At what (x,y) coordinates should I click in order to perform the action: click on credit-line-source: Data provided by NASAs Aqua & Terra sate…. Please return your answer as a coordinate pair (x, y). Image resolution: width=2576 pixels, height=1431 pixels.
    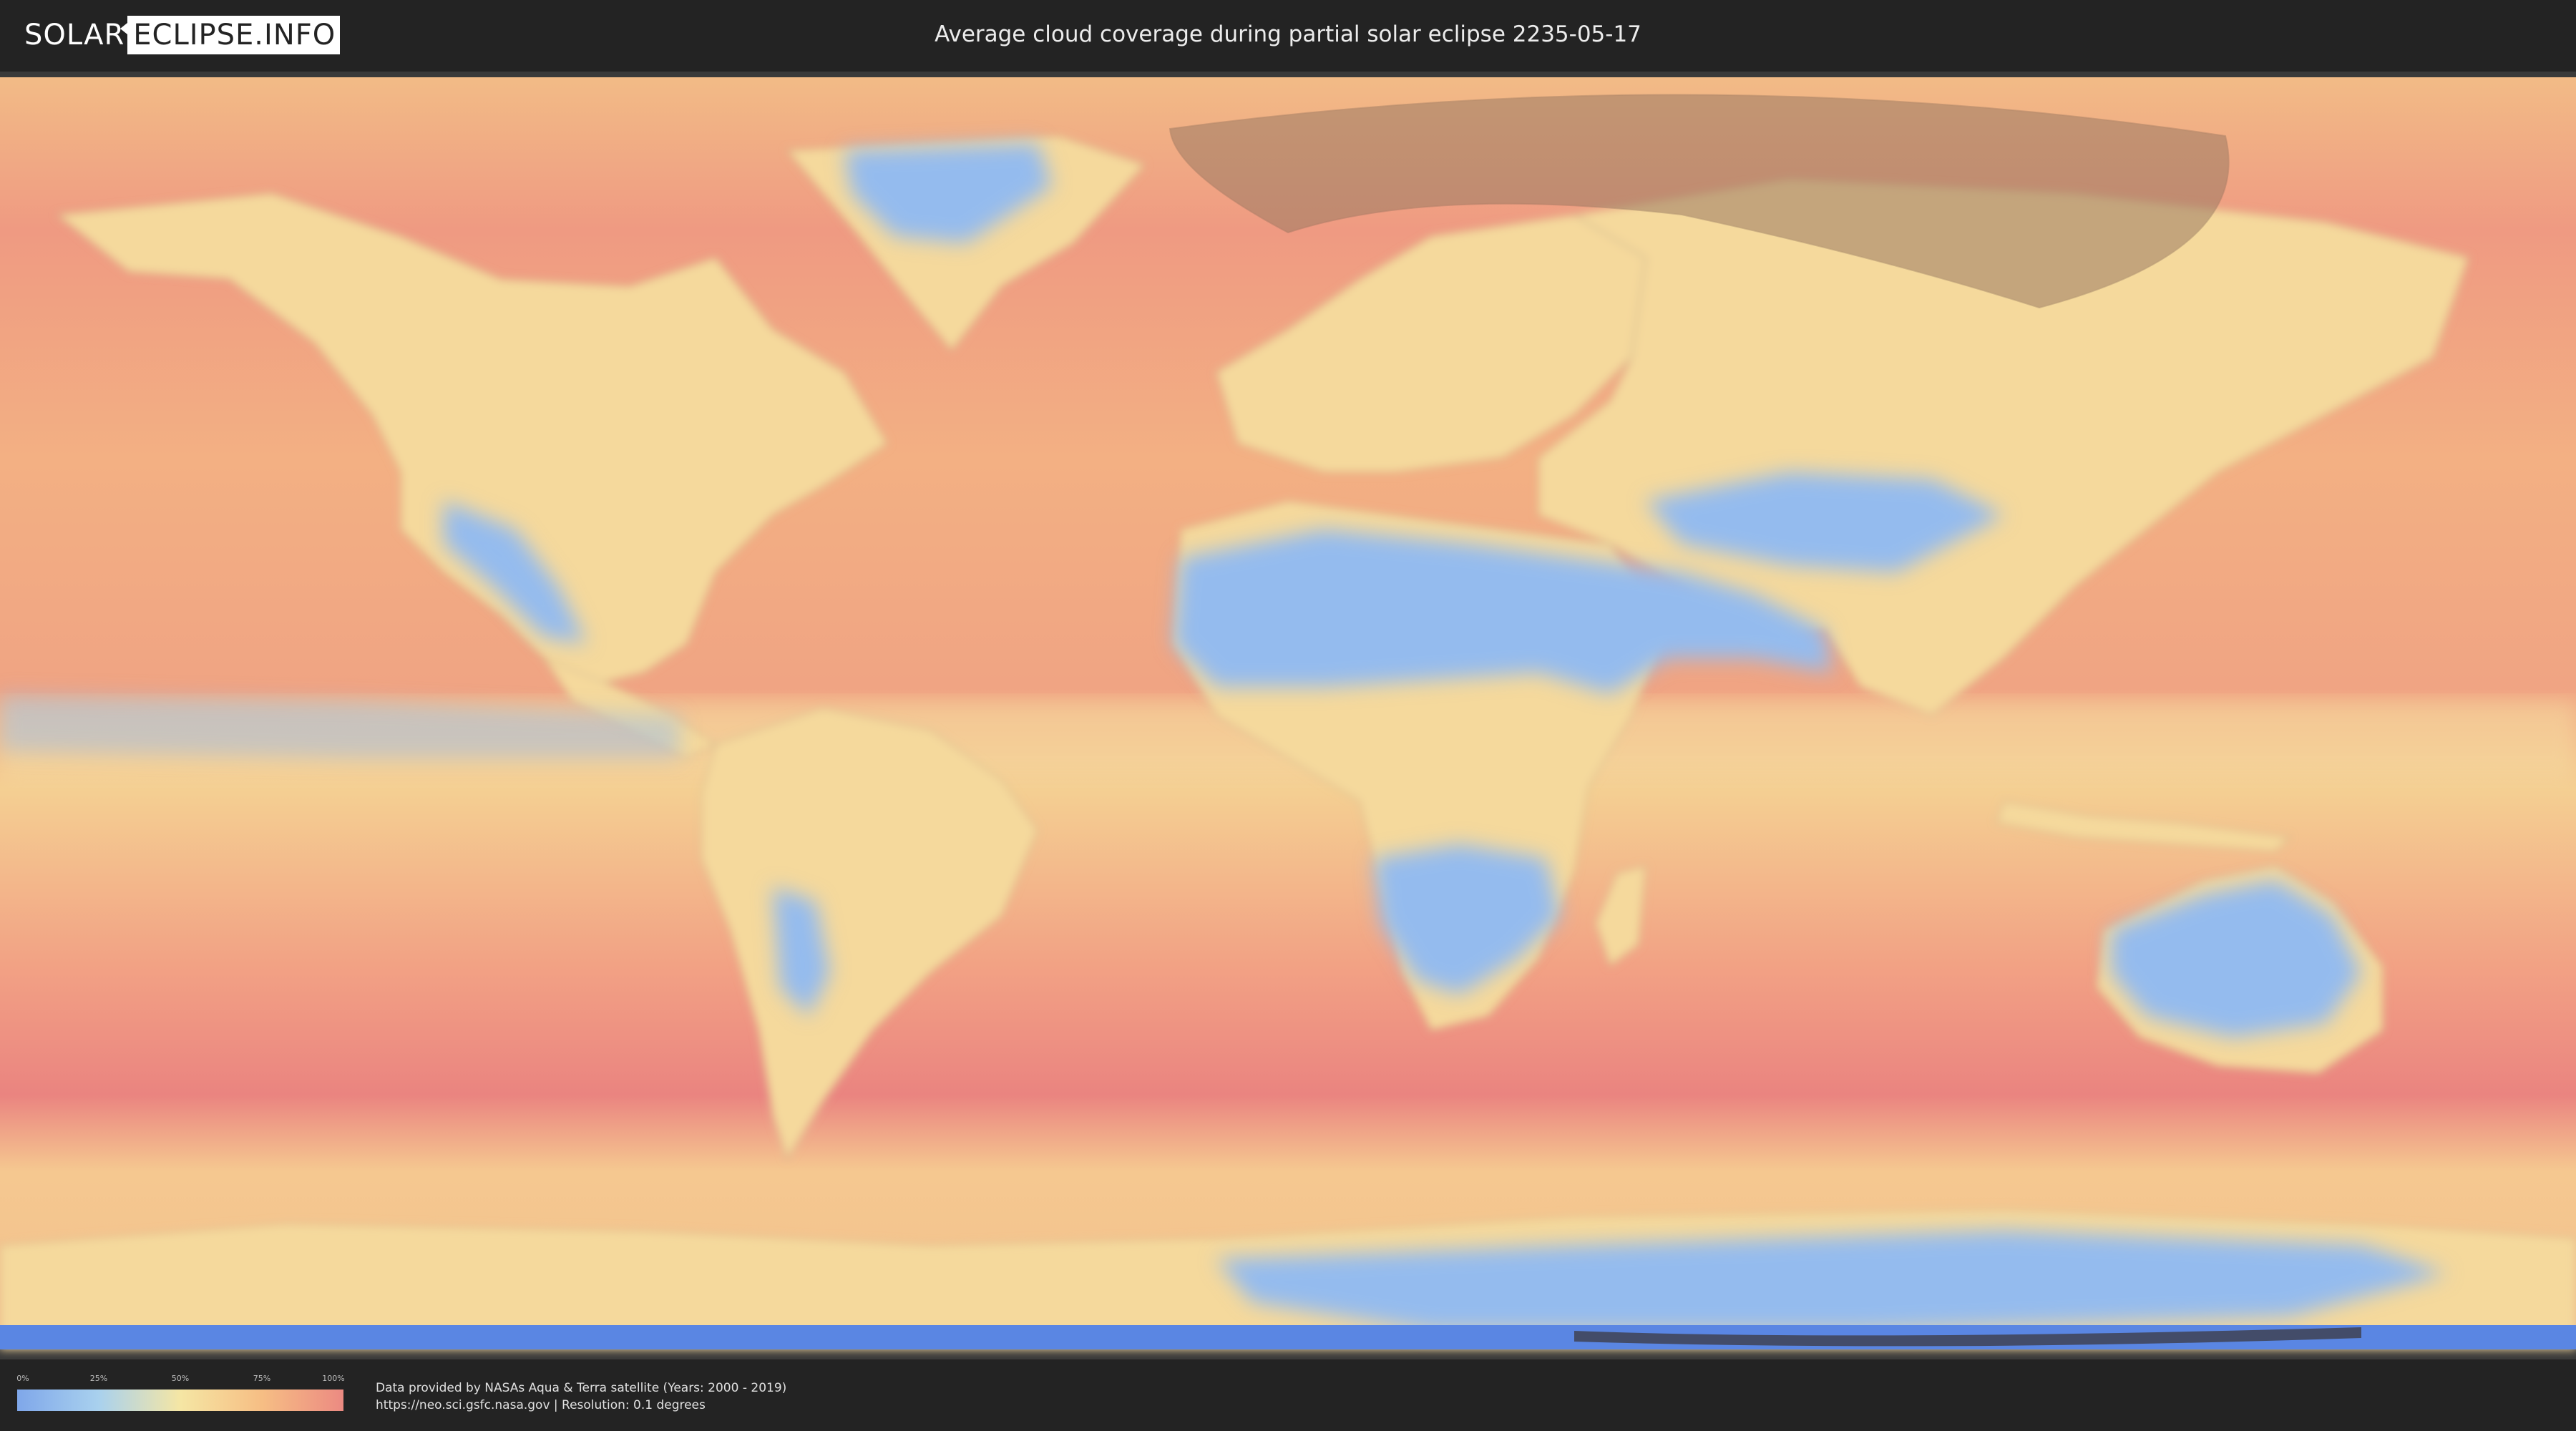
    Looking at the image, I should click on (581, 1388).